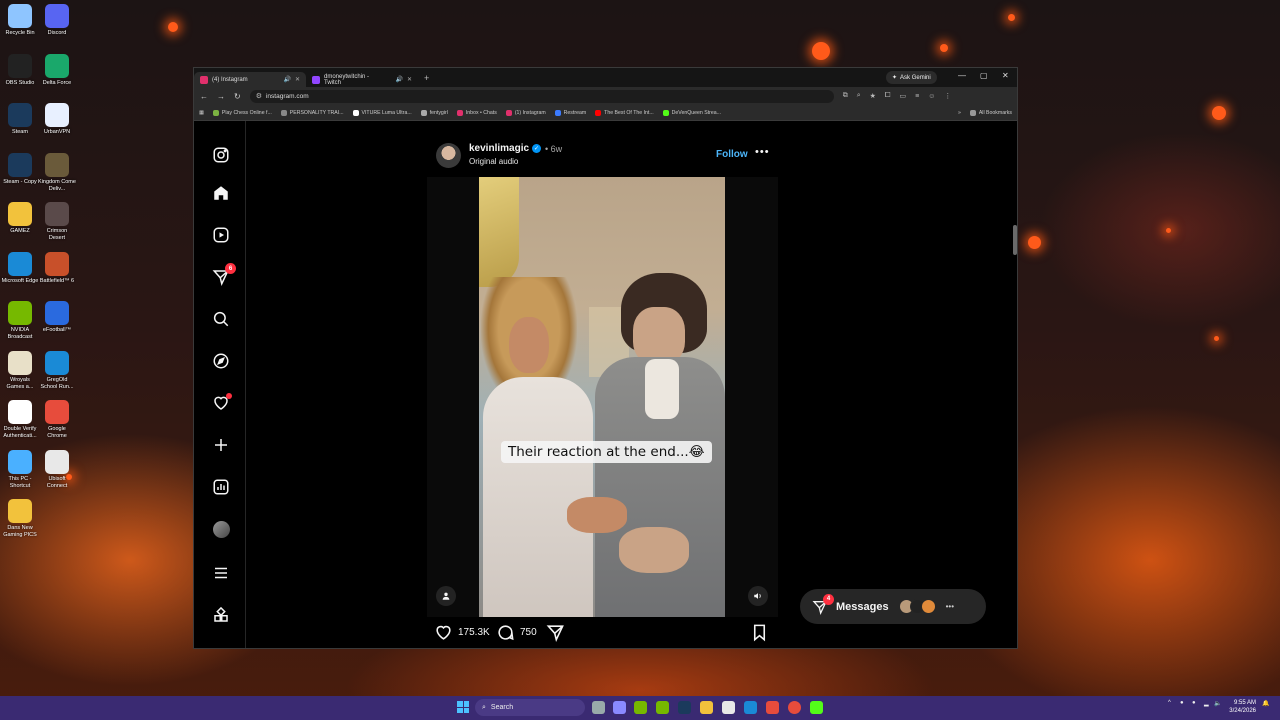 The image size is (1280, 720). I want to click on like-button: 175.3K, so click(462, 632).